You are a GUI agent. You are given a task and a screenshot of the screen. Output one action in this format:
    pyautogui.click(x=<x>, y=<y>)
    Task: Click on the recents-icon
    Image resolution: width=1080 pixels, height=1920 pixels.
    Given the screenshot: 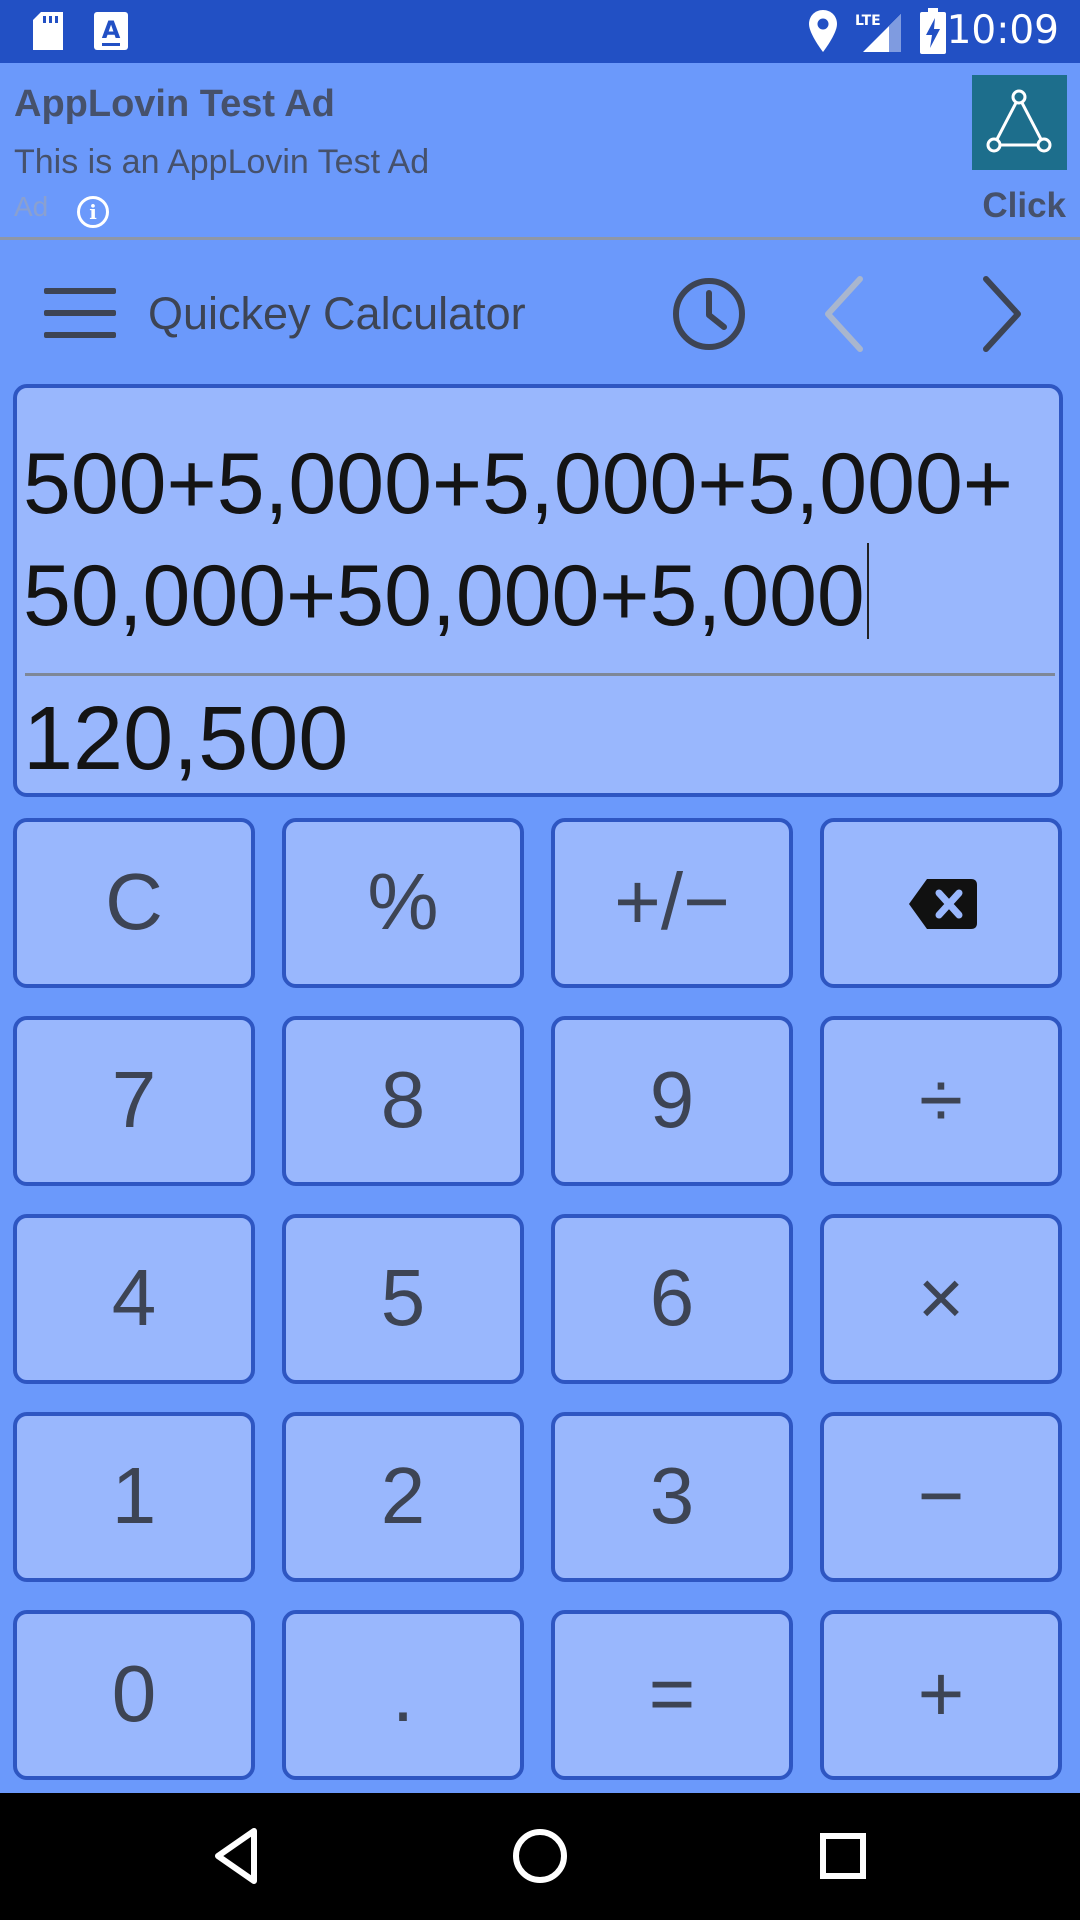 What is the action you would take?
    pyautogui.click(x=843, y=1856)
    